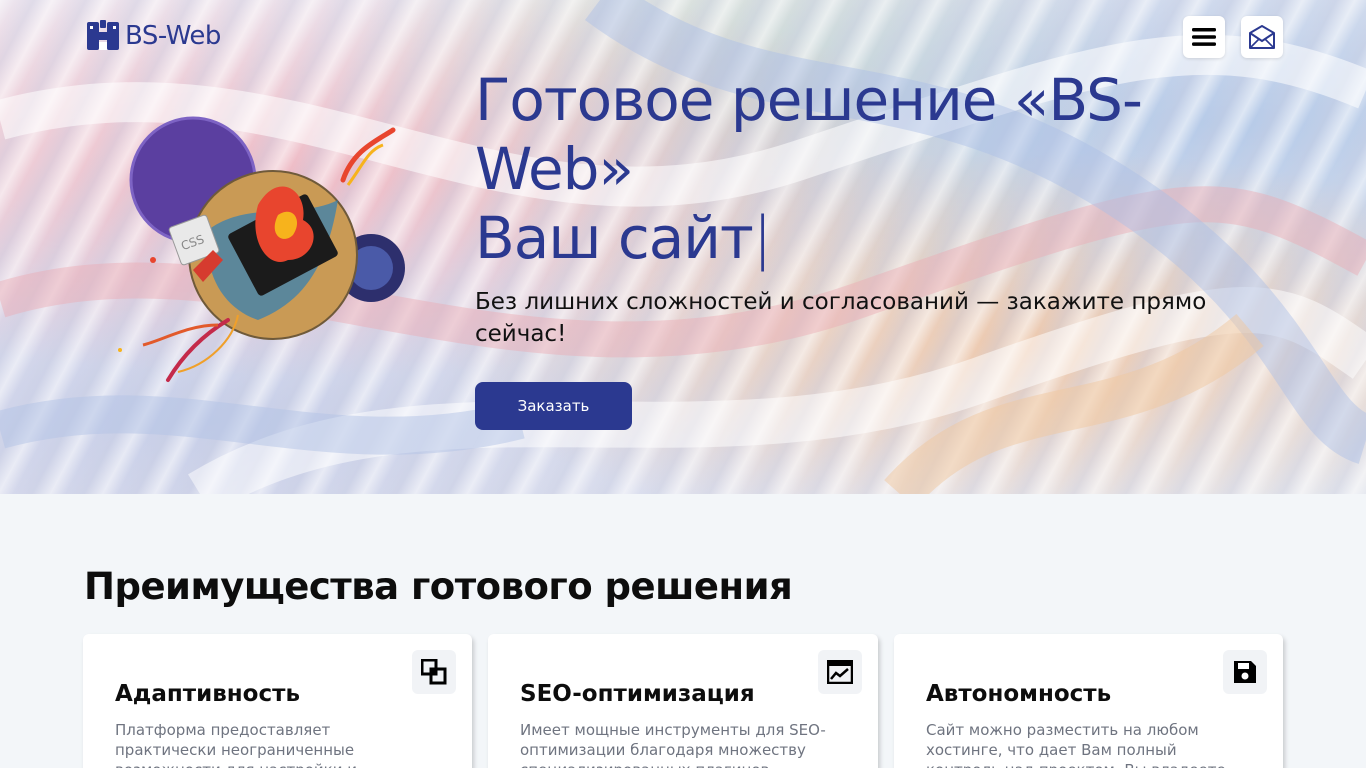 This screenshot has width=1366, height=768. I want to click on hero-illustration: CSS, so click(261, 249).